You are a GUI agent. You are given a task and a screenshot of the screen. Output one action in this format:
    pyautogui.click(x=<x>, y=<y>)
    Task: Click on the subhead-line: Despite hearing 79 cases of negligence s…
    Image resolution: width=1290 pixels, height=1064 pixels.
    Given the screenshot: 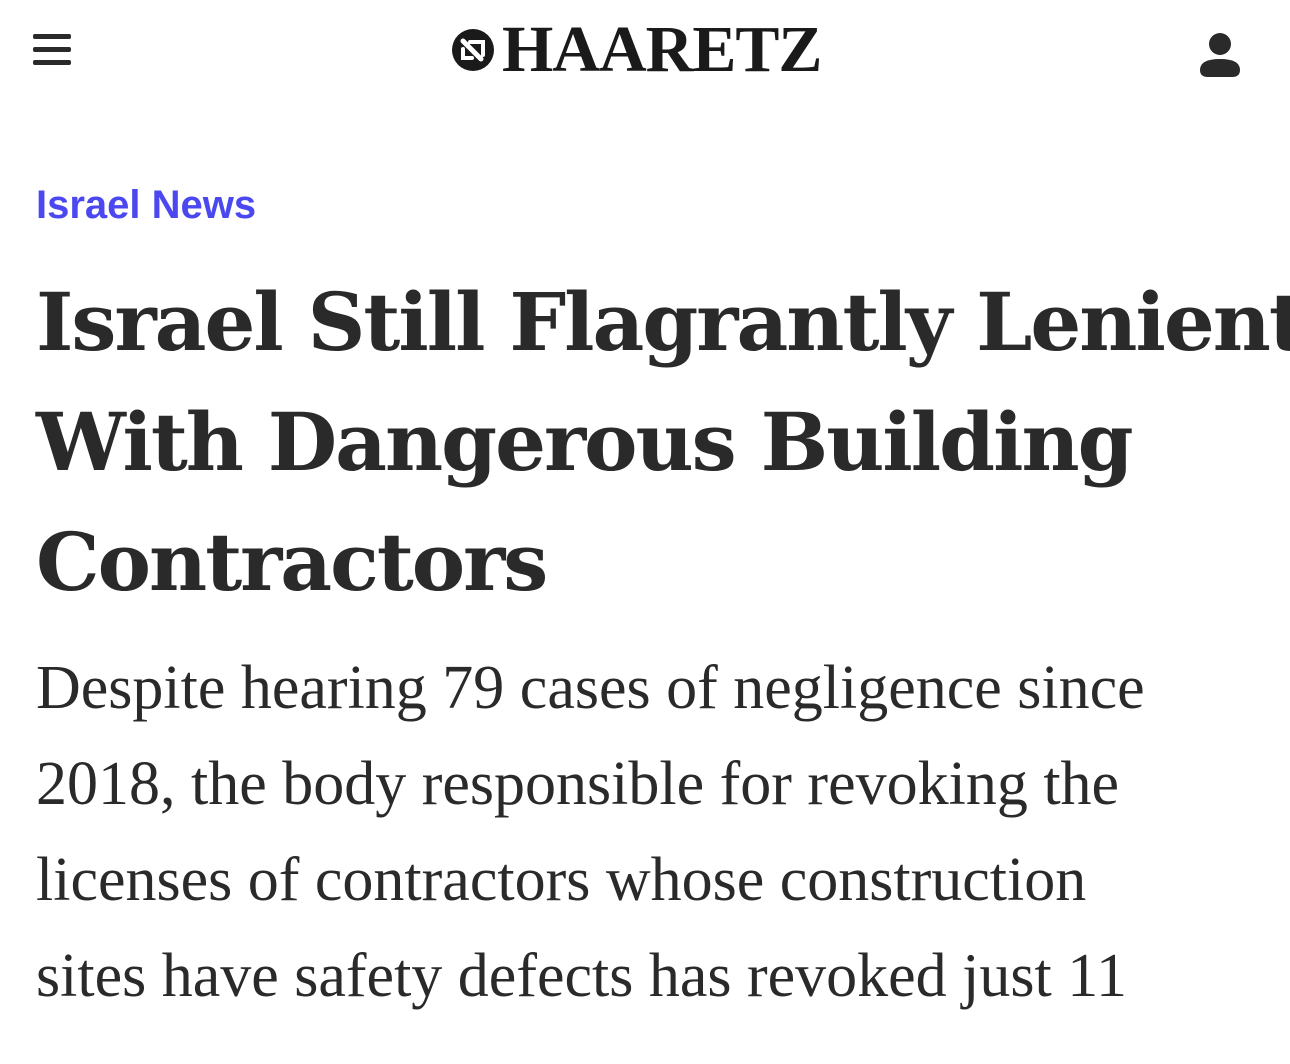 What is the action you would take?
    pyautogui.click(x=590, y=688)
    